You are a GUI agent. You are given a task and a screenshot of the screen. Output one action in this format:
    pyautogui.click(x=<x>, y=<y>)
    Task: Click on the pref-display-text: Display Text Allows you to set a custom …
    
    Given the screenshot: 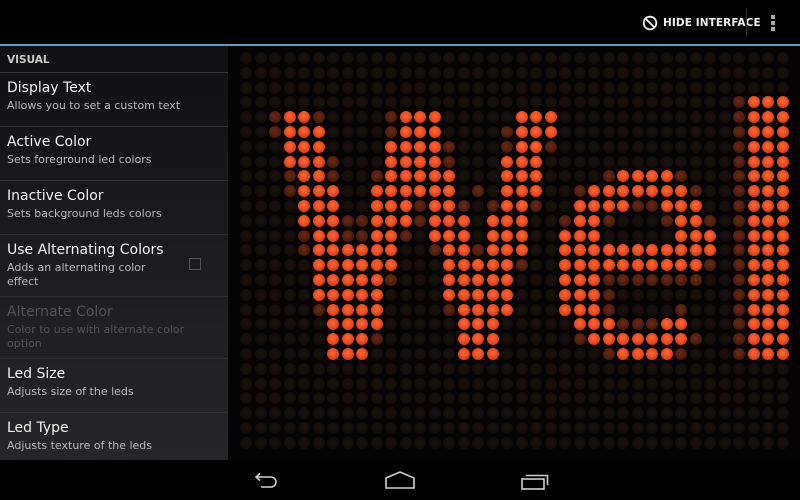 What is the action you would take?
    pyautogui.click(x=114, y=100)
    